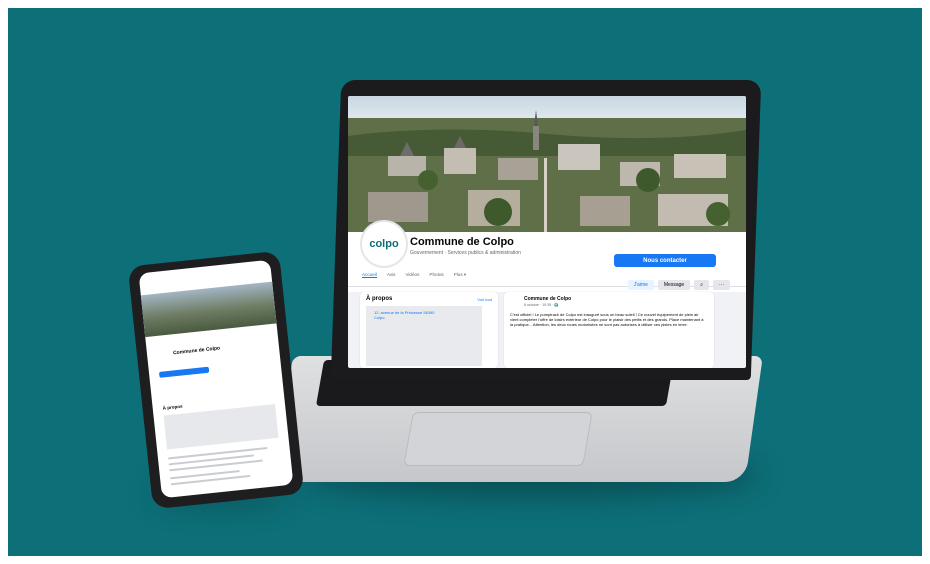 The image size is (930, 564). Describe the element at coordinates (221, 426) in the screenshot. I see `phone-map-preview` at that location.